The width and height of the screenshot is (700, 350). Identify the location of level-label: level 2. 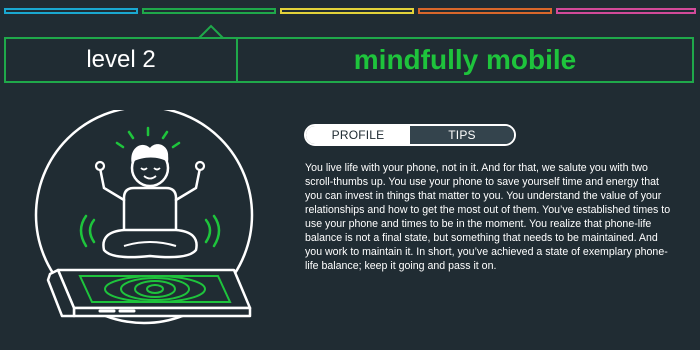
(121, 59).